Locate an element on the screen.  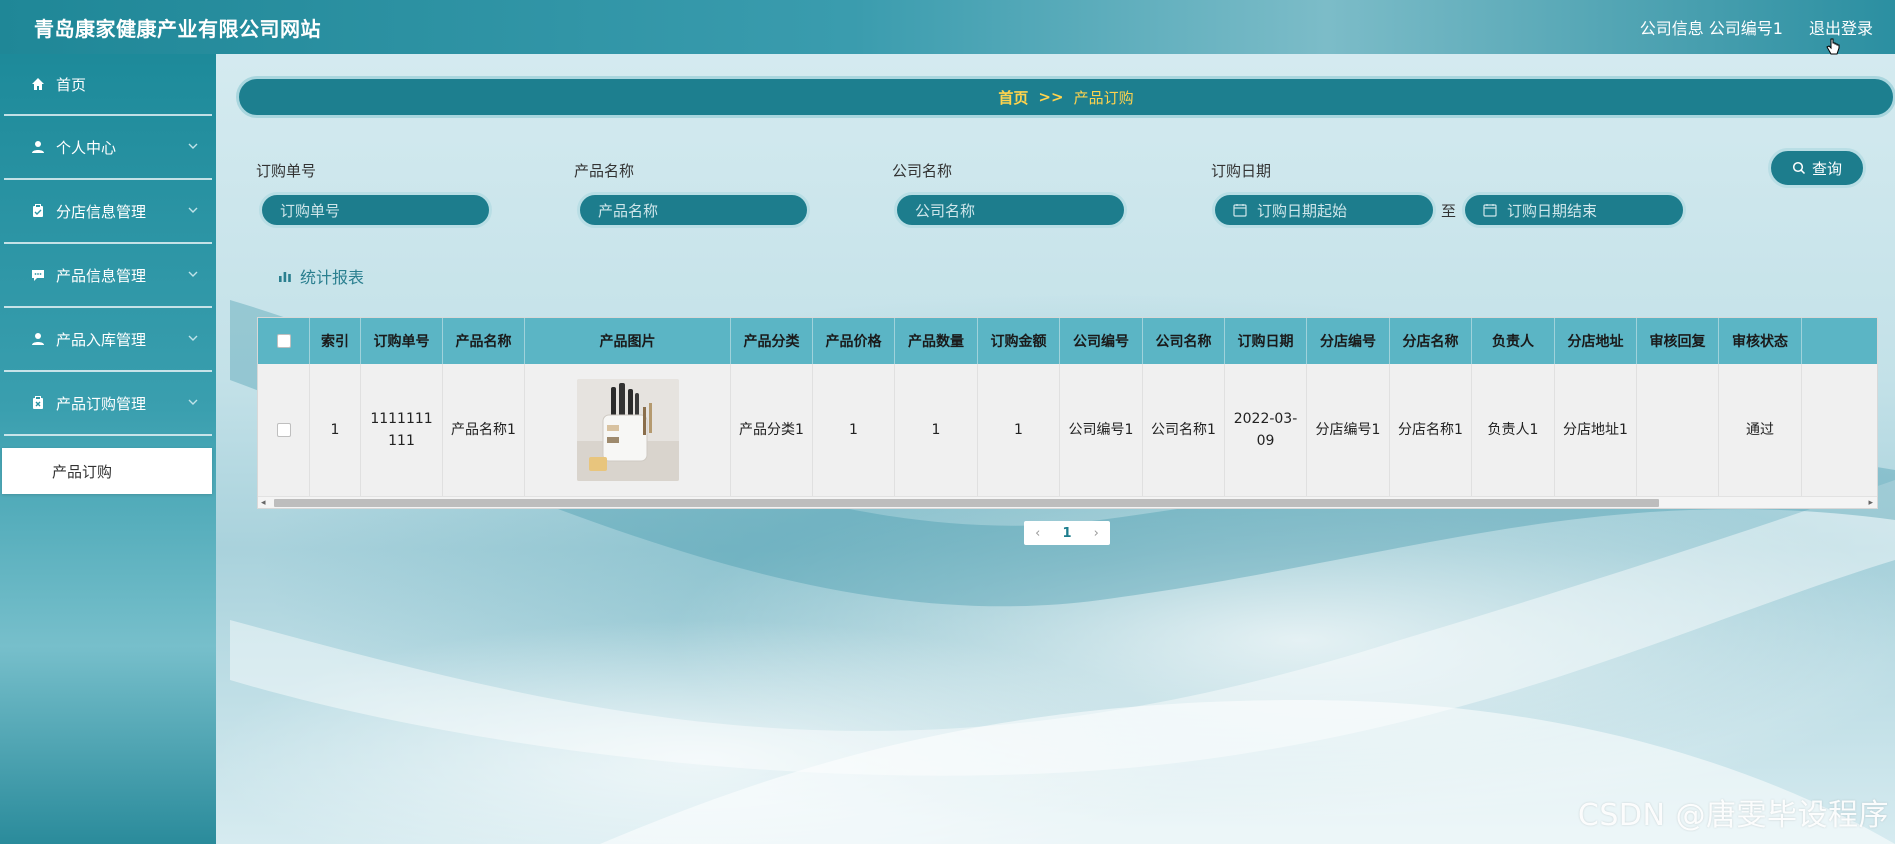
clipboard-icon is located at coordinates (38, 211).